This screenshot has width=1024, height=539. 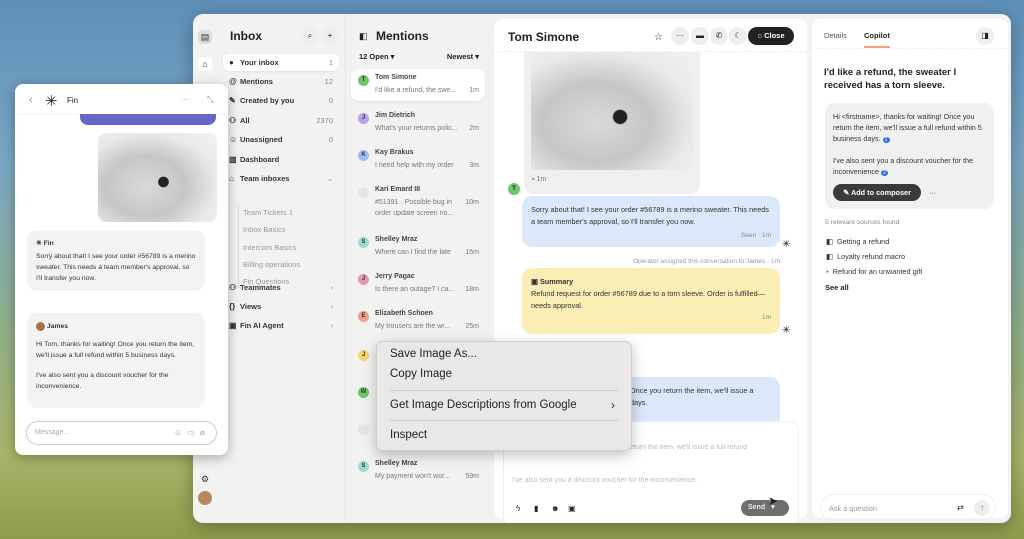 What do you see at coordinates (874, 256) in the screenshot?
I see `source-item: ◧ Loyalty refund macro` at bounding box center [874, 256].